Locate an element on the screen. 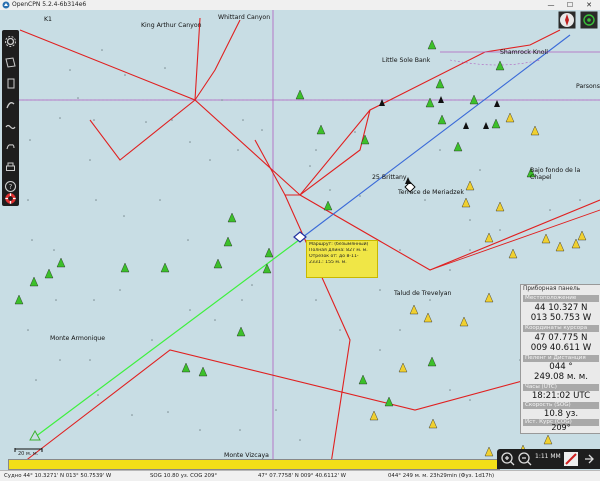 The width and height of the screenshot is (600, 481). light-vessel-icon is located at coordinates (466, 125).